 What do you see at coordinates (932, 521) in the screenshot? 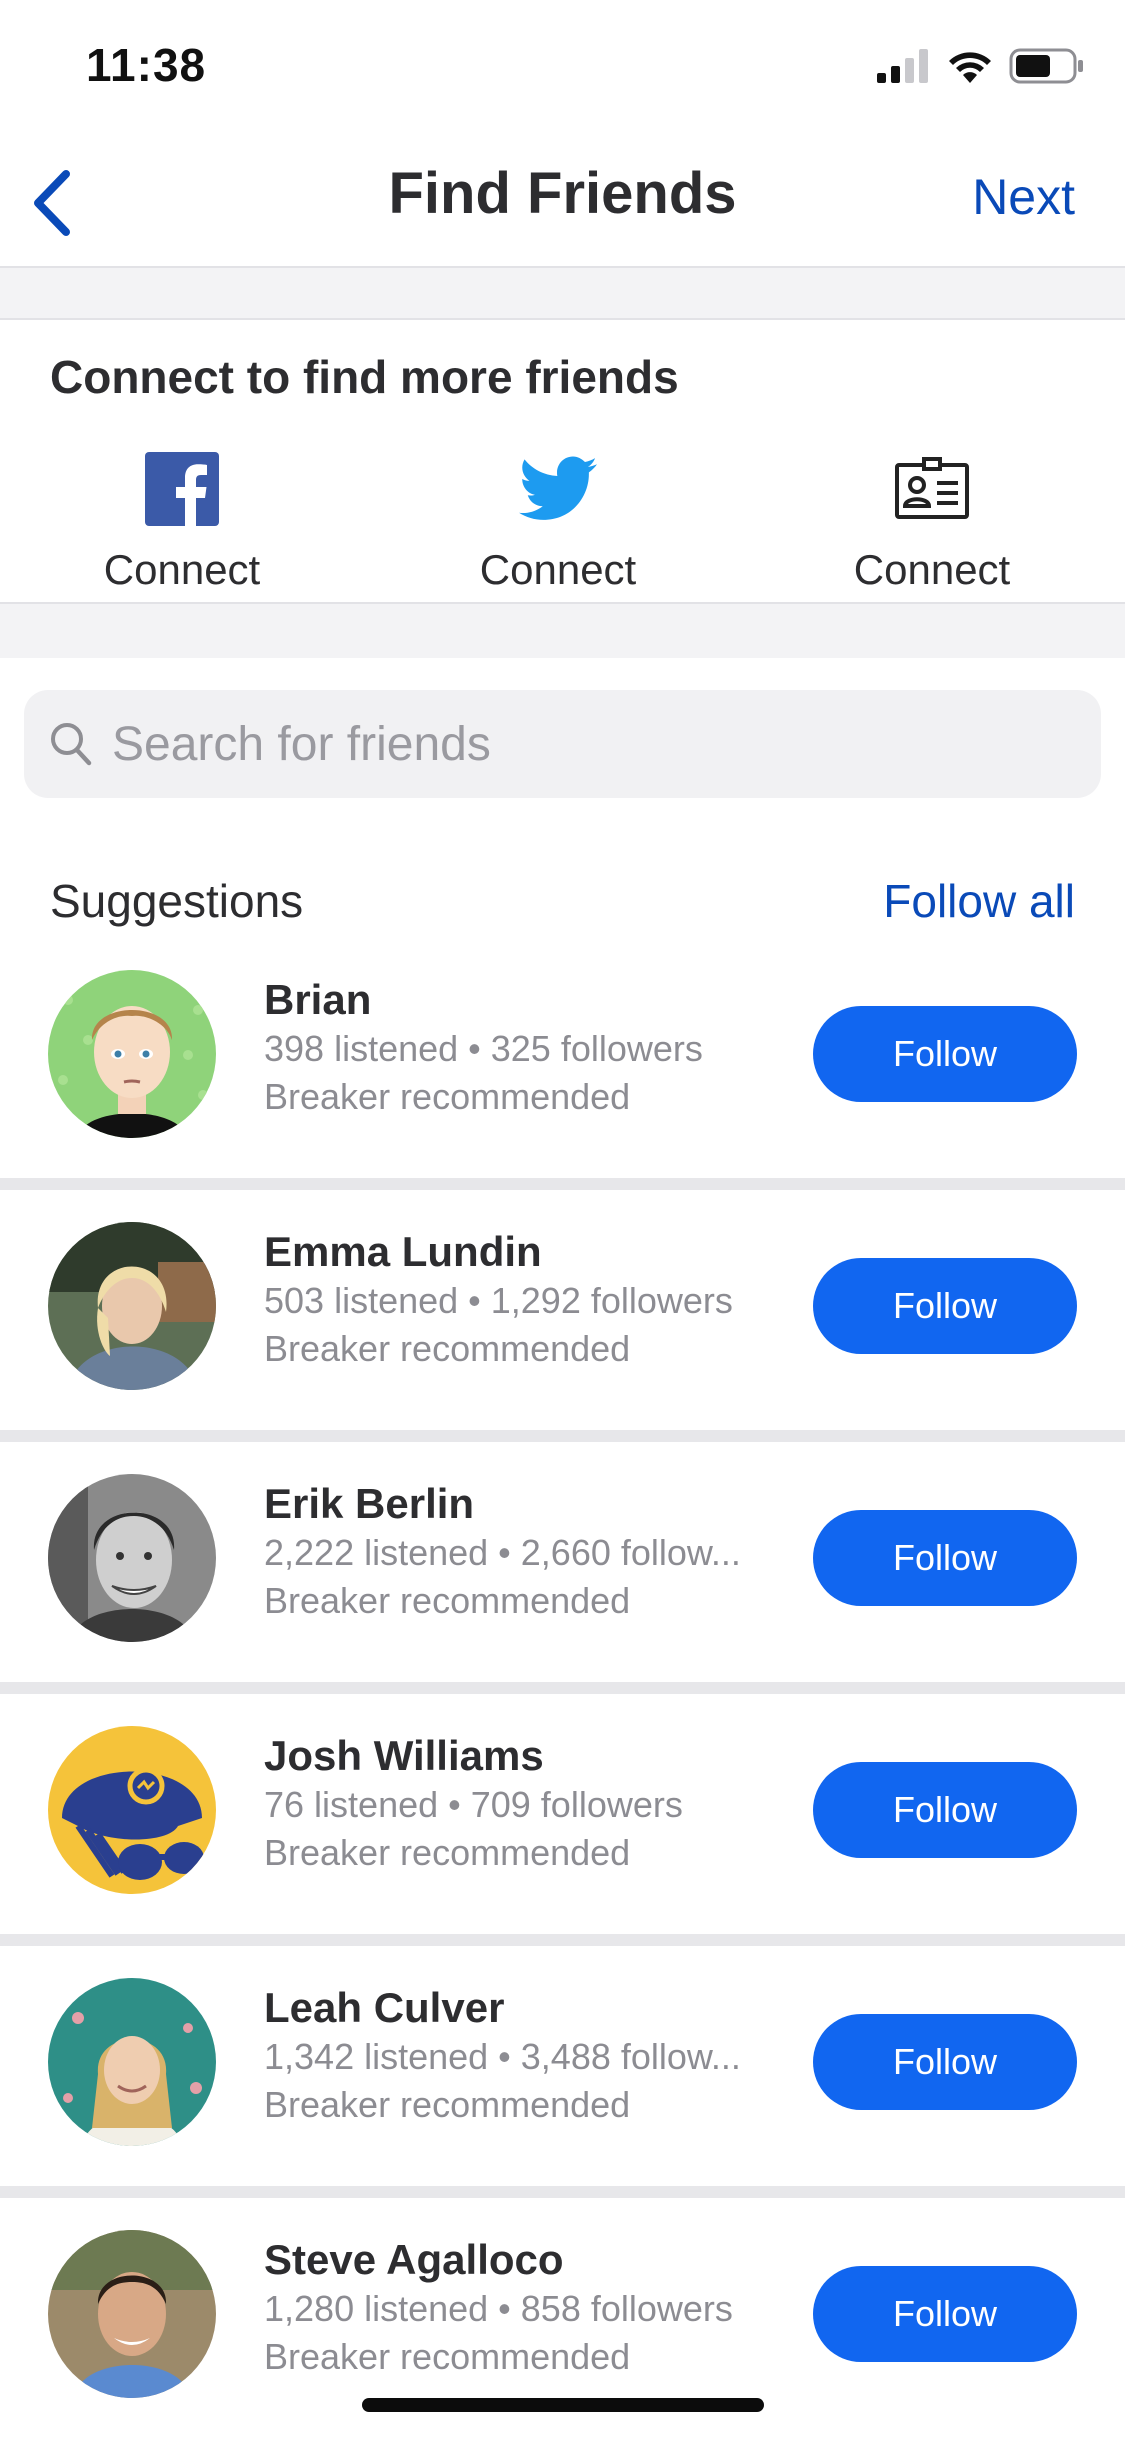
I see `contacts-connect-button: Connect` at bounding box center [932, 521].